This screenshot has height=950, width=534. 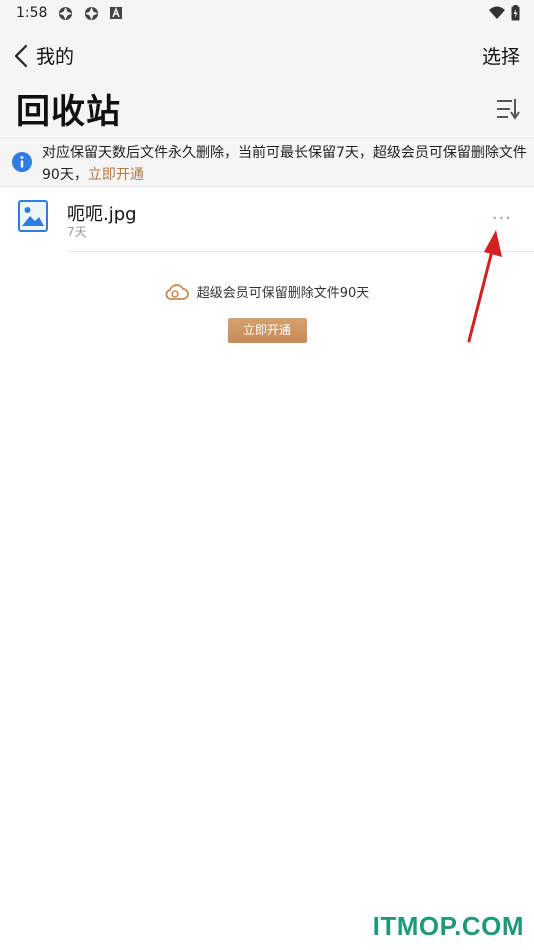 I want to click on file-item: 呃呃.jpg 7天 ···, so click(x=267, y=220).